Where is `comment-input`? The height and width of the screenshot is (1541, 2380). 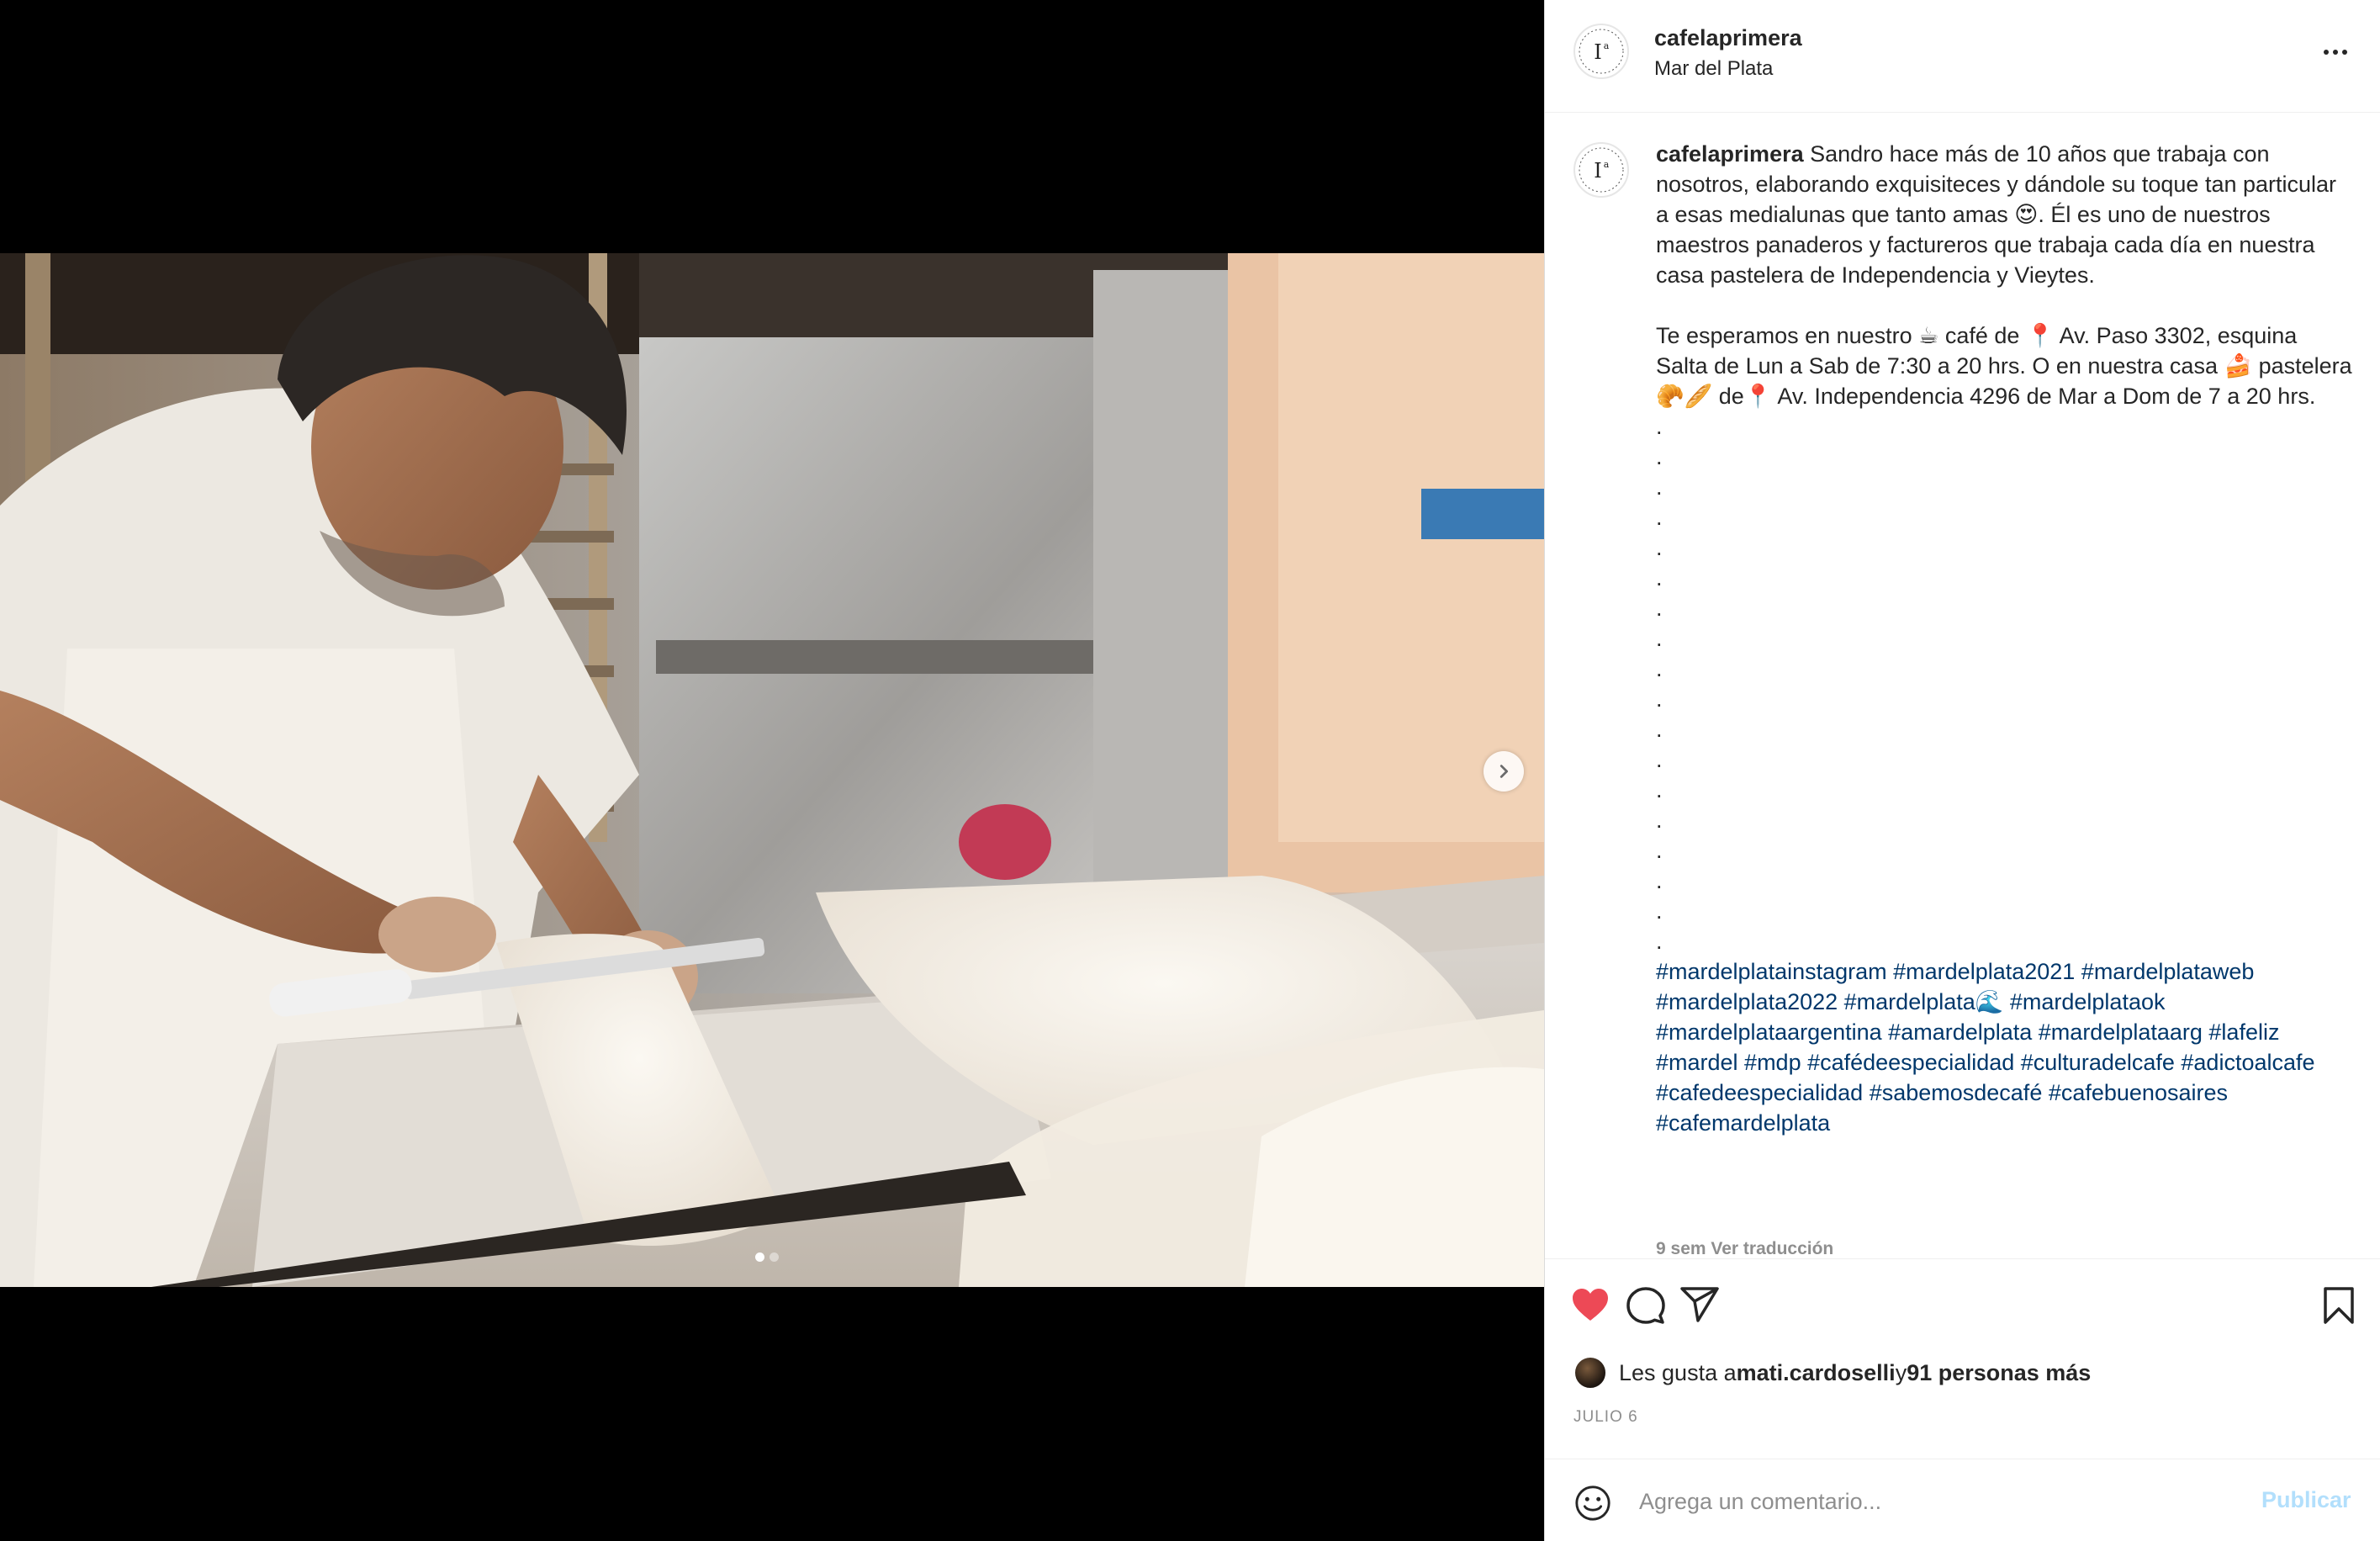 comment-input is located at coordinates (1933, 1501).